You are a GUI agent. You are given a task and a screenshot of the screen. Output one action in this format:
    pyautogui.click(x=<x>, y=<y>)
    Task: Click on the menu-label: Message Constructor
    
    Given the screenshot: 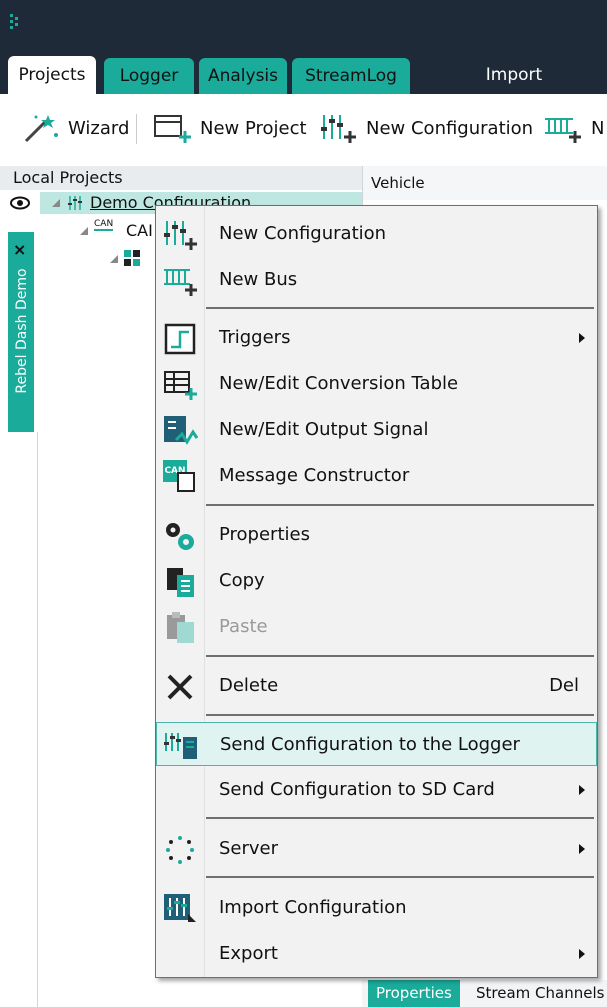 What is the action you would take?
    pyautogui.click(x=314, y=475)
    